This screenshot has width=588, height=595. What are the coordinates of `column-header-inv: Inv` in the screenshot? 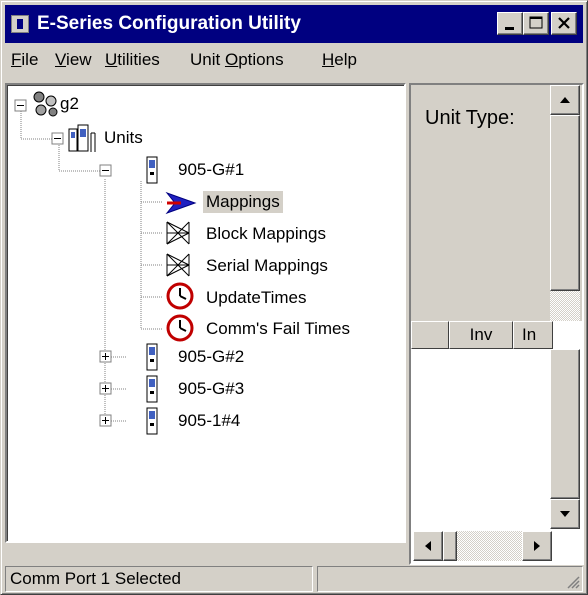 It's located at (481, 335).